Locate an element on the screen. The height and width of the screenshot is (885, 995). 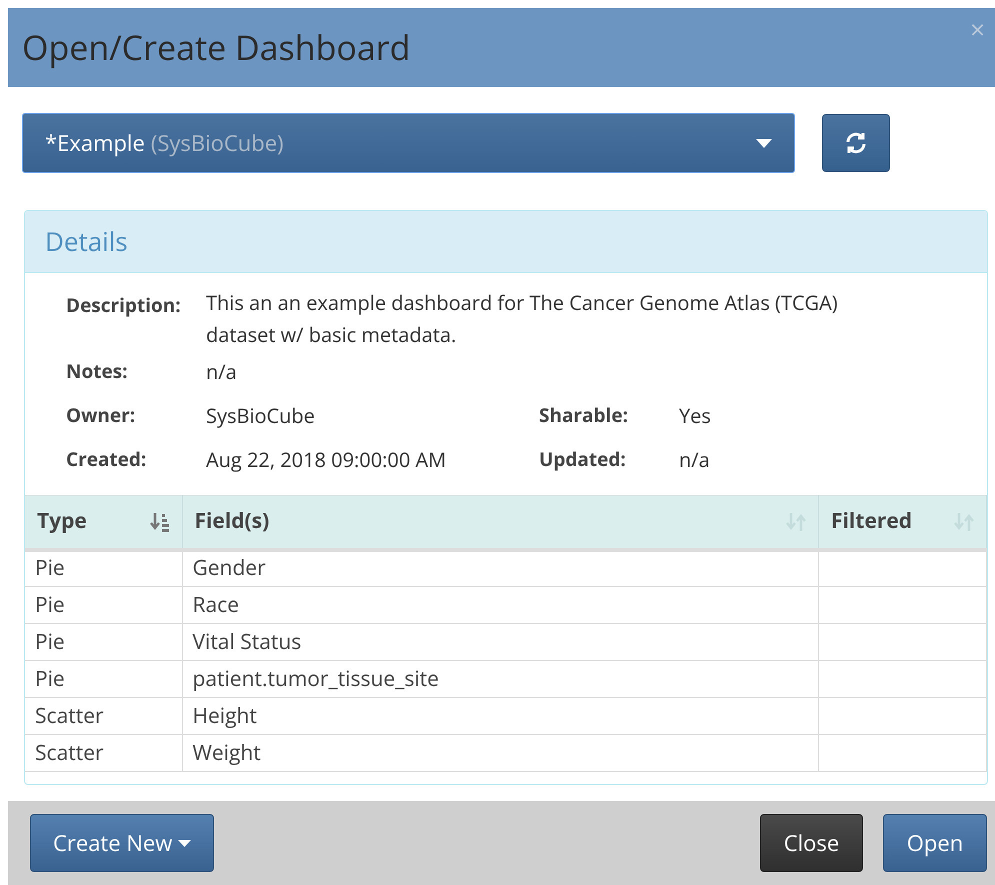
column-header: Type is located at coordinates (103, 523).